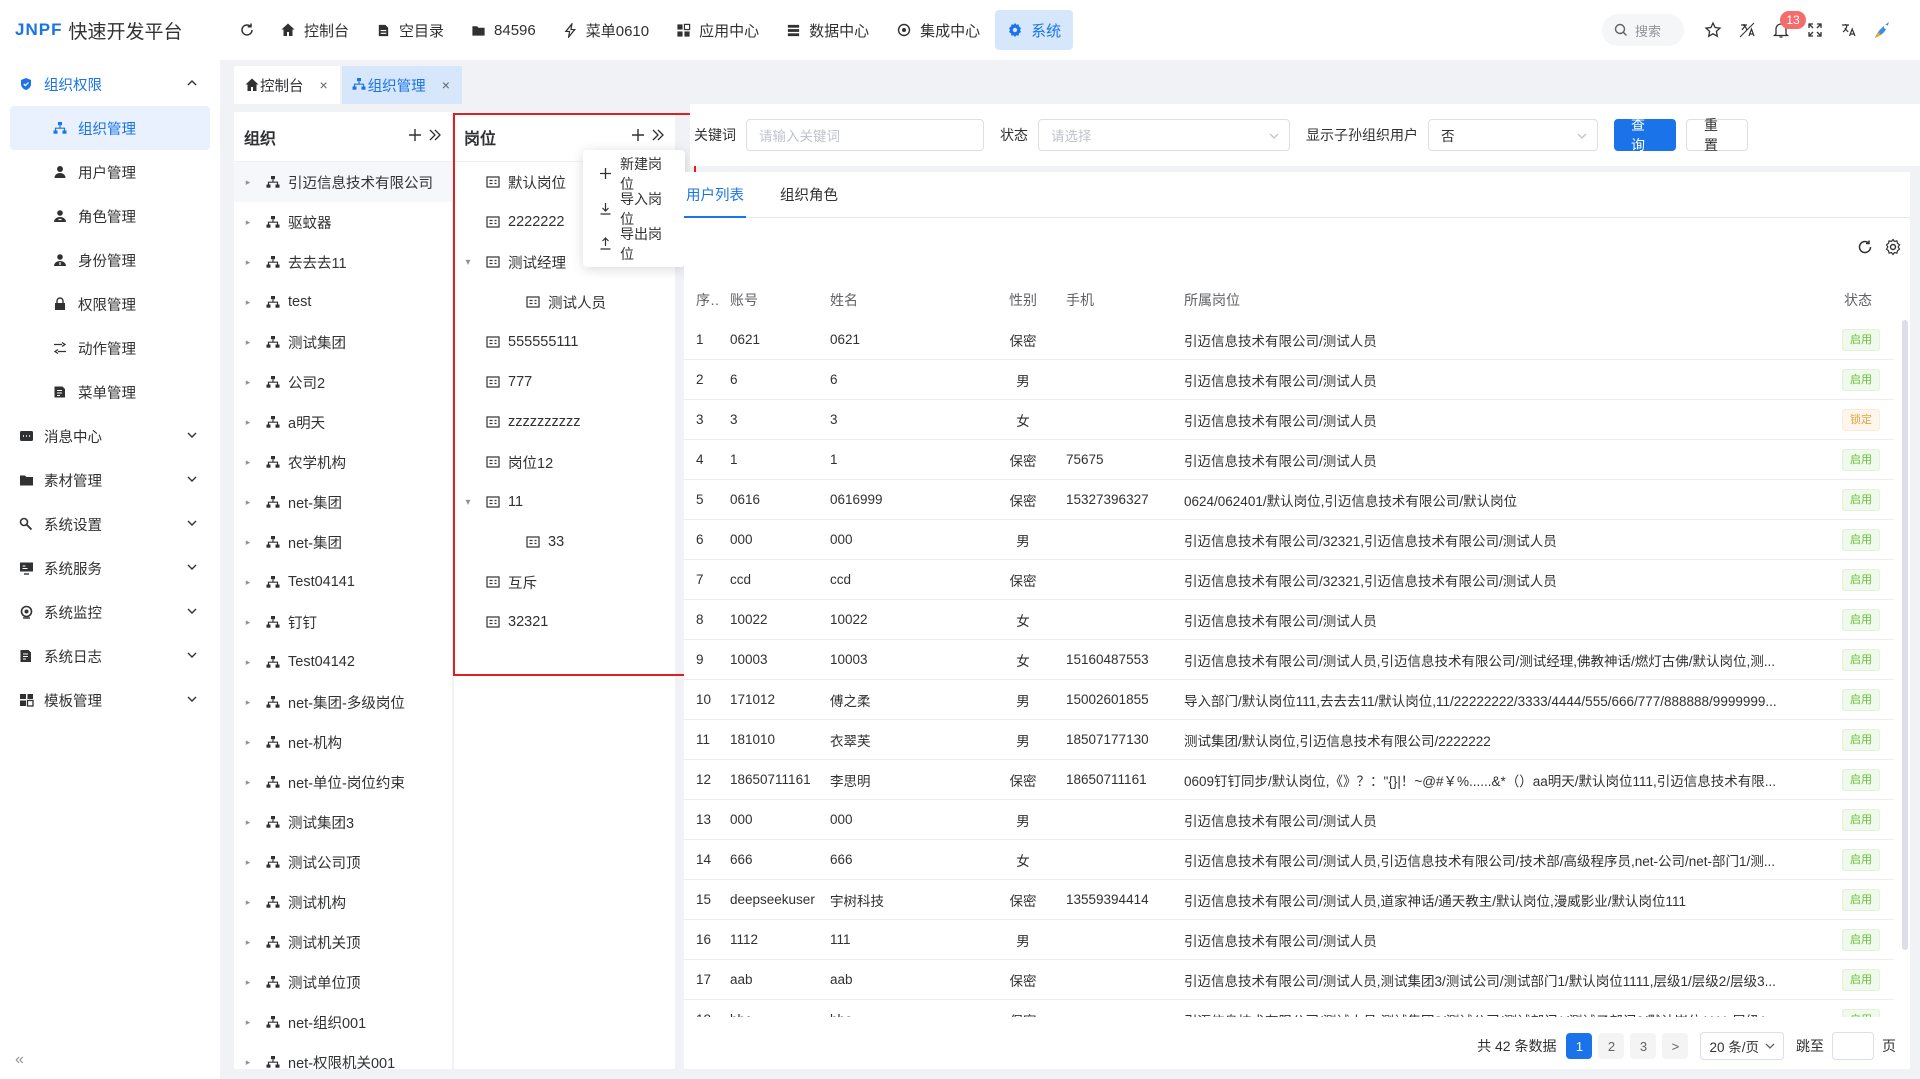 This screenshot has width=1920, height=1079. Describe the element at coordinates (1034, 30) in the screenshot. I see `topnav-item-7: 系统` at that location.